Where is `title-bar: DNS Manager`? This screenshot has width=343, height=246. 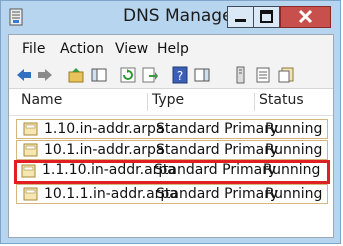 title-bar: DNS Manager is located at coordinates (170, 17).